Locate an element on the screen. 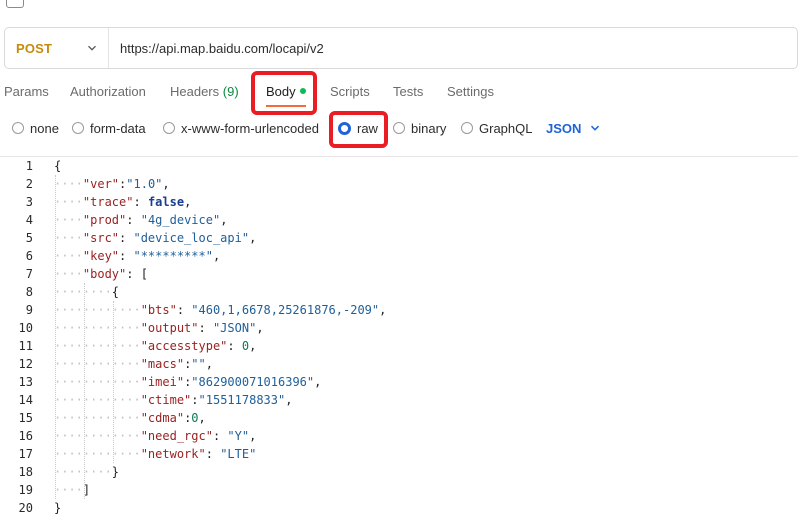  radio-selected-icon is located at coordinates (344, 128).